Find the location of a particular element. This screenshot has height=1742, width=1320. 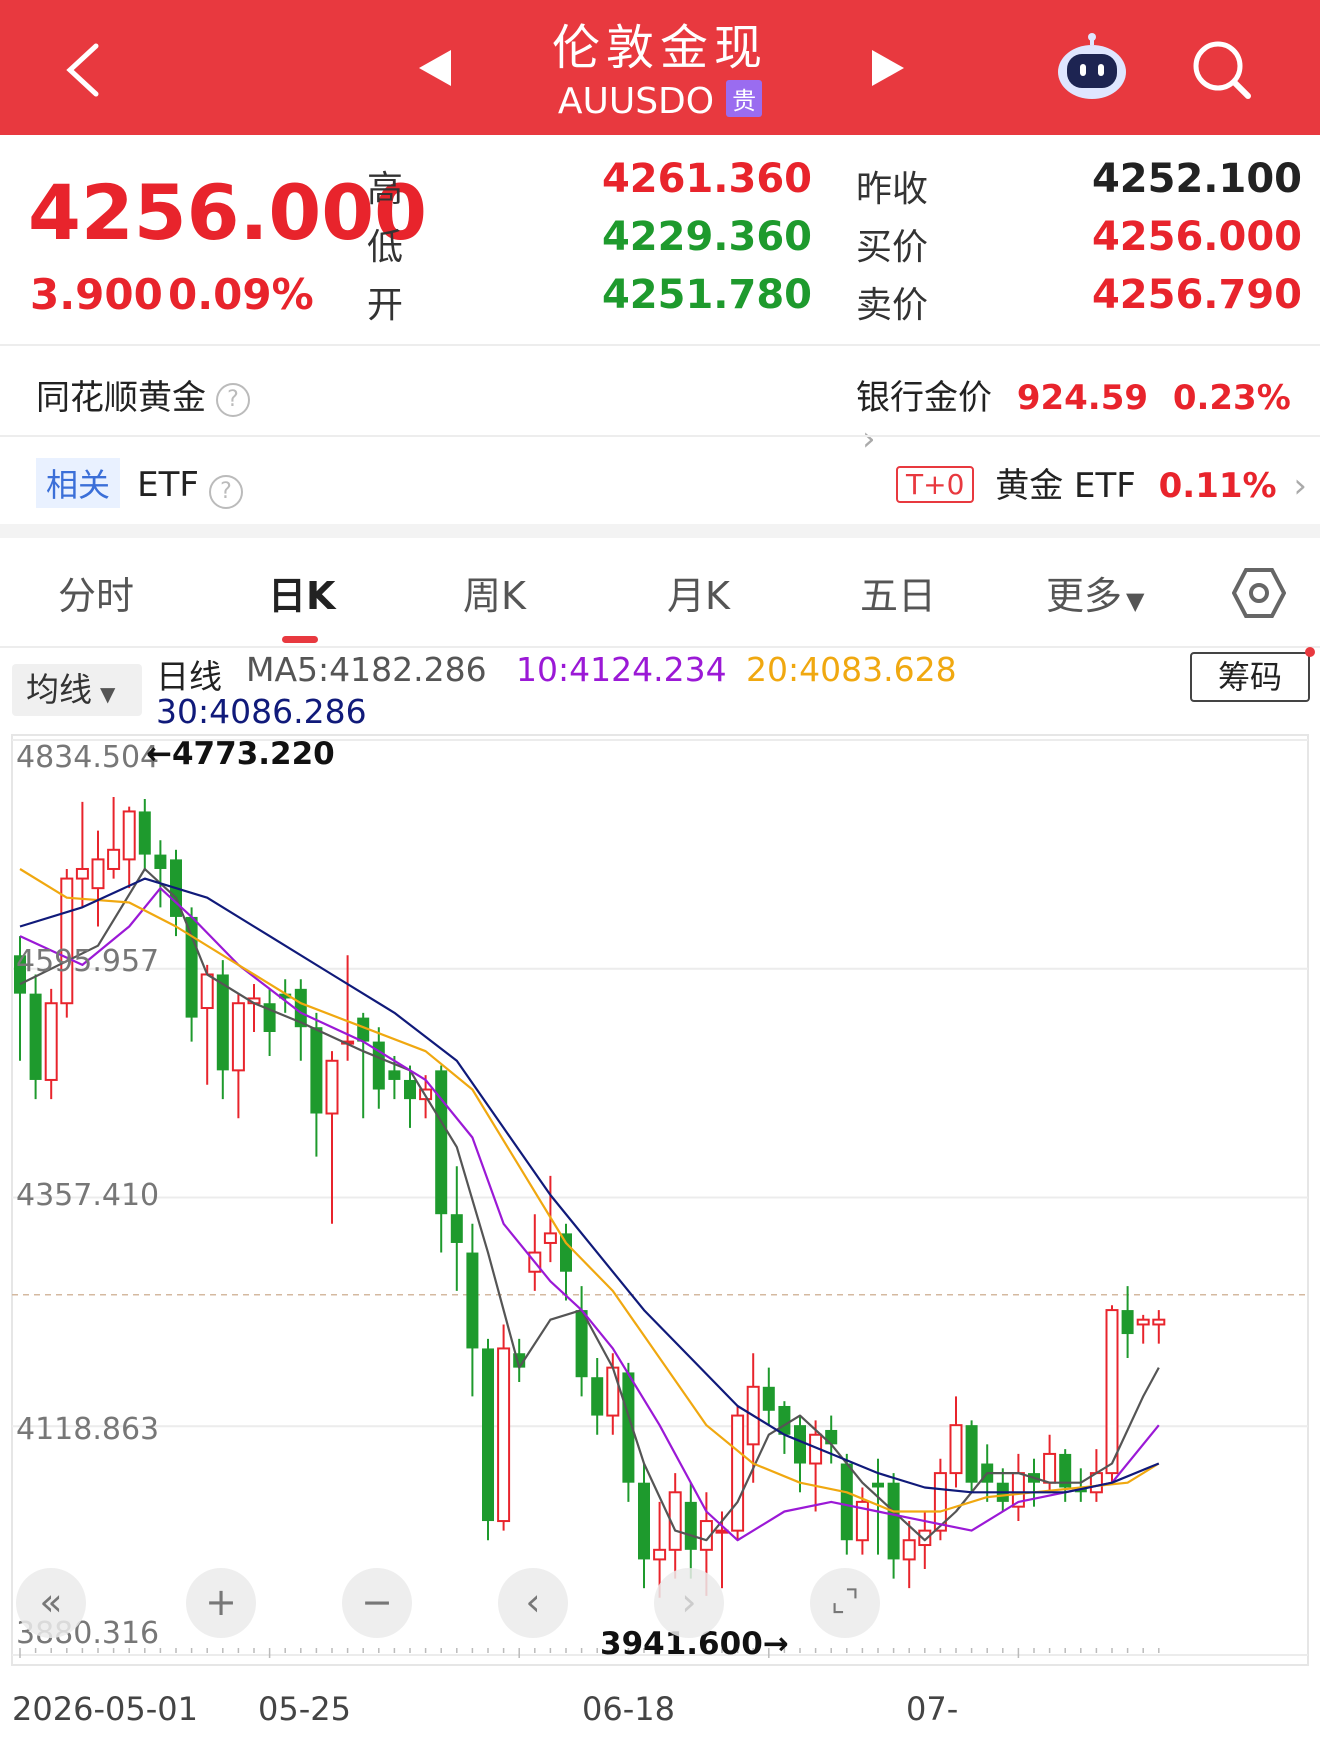

tab-five-day: 五日 is located at coordinates (898, 592).